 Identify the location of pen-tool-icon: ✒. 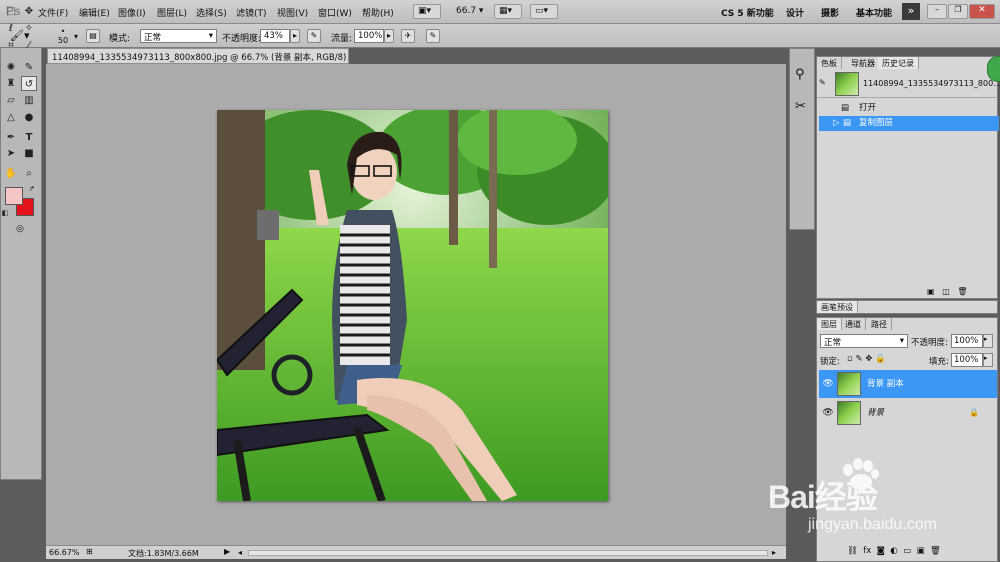
(11, 137).